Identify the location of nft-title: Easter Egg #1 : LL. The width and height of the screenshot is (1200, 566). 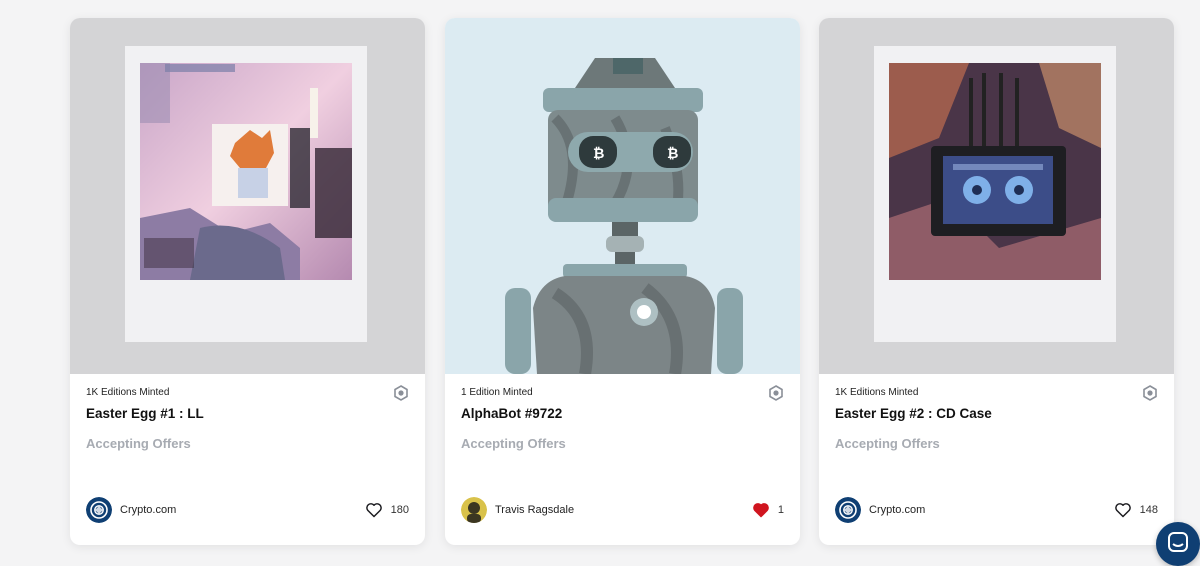
(145, 413).